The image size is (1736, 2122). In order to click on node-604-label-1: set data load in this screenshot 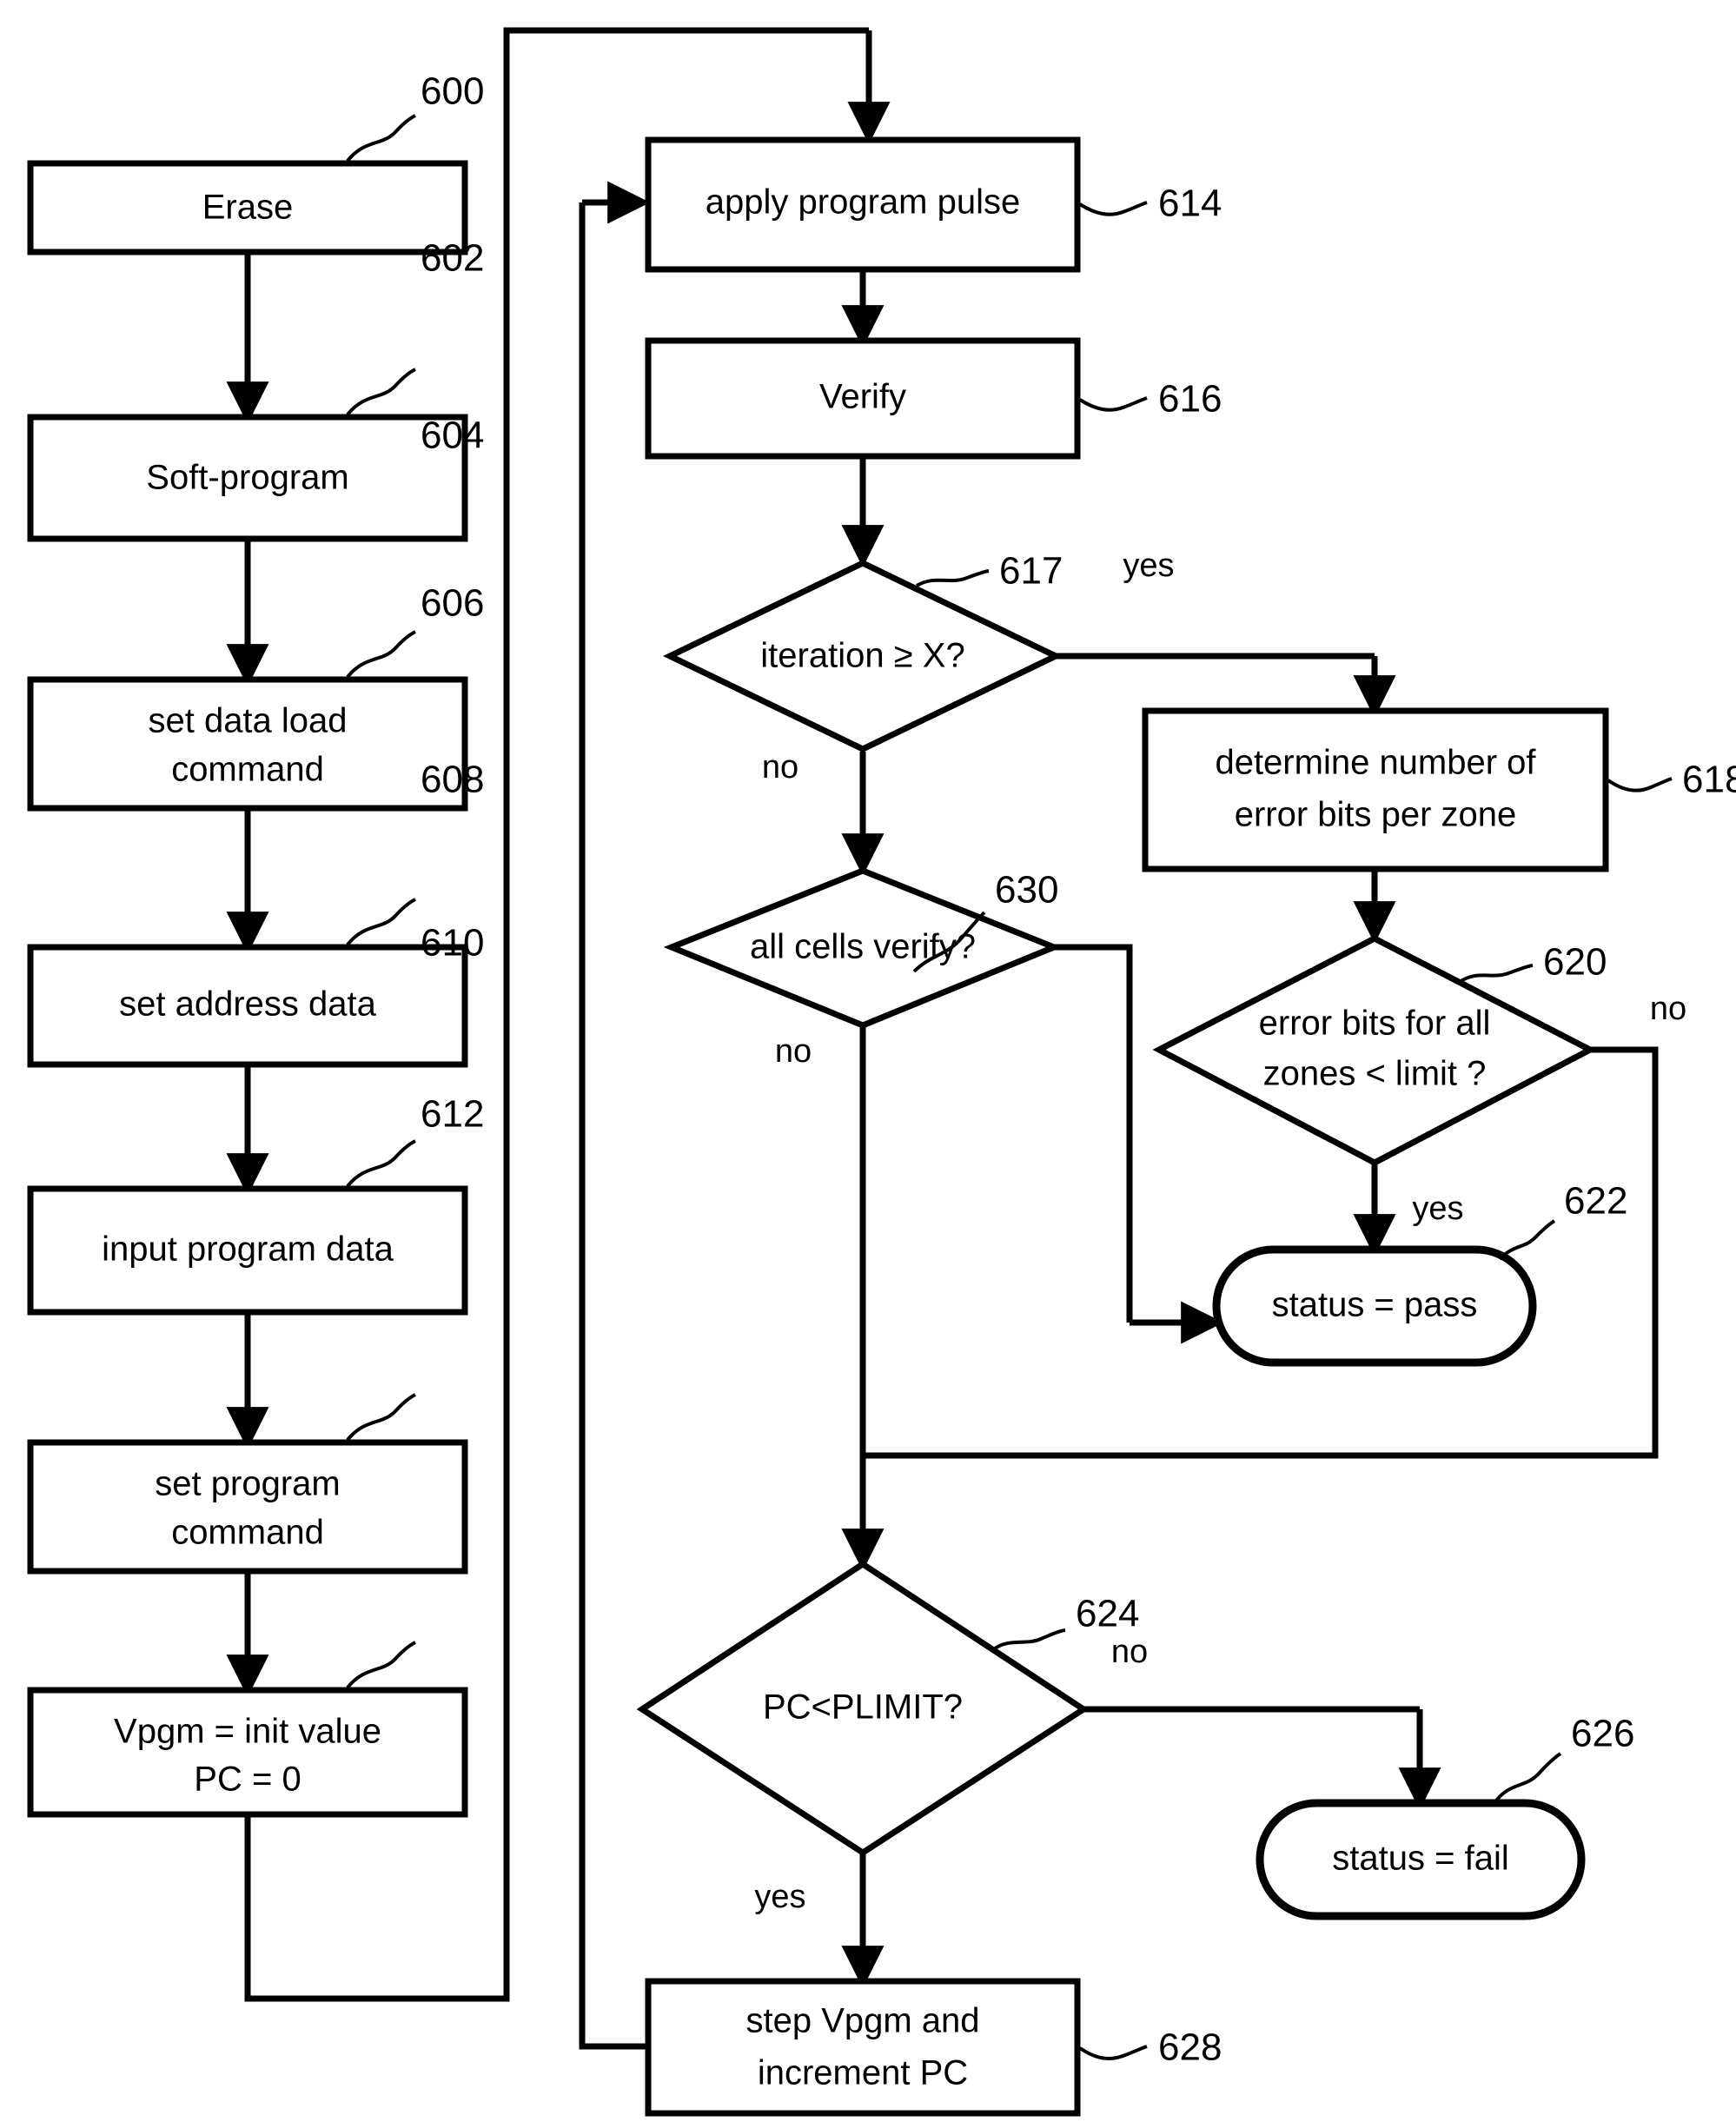, I will do `click(247, 721)`.